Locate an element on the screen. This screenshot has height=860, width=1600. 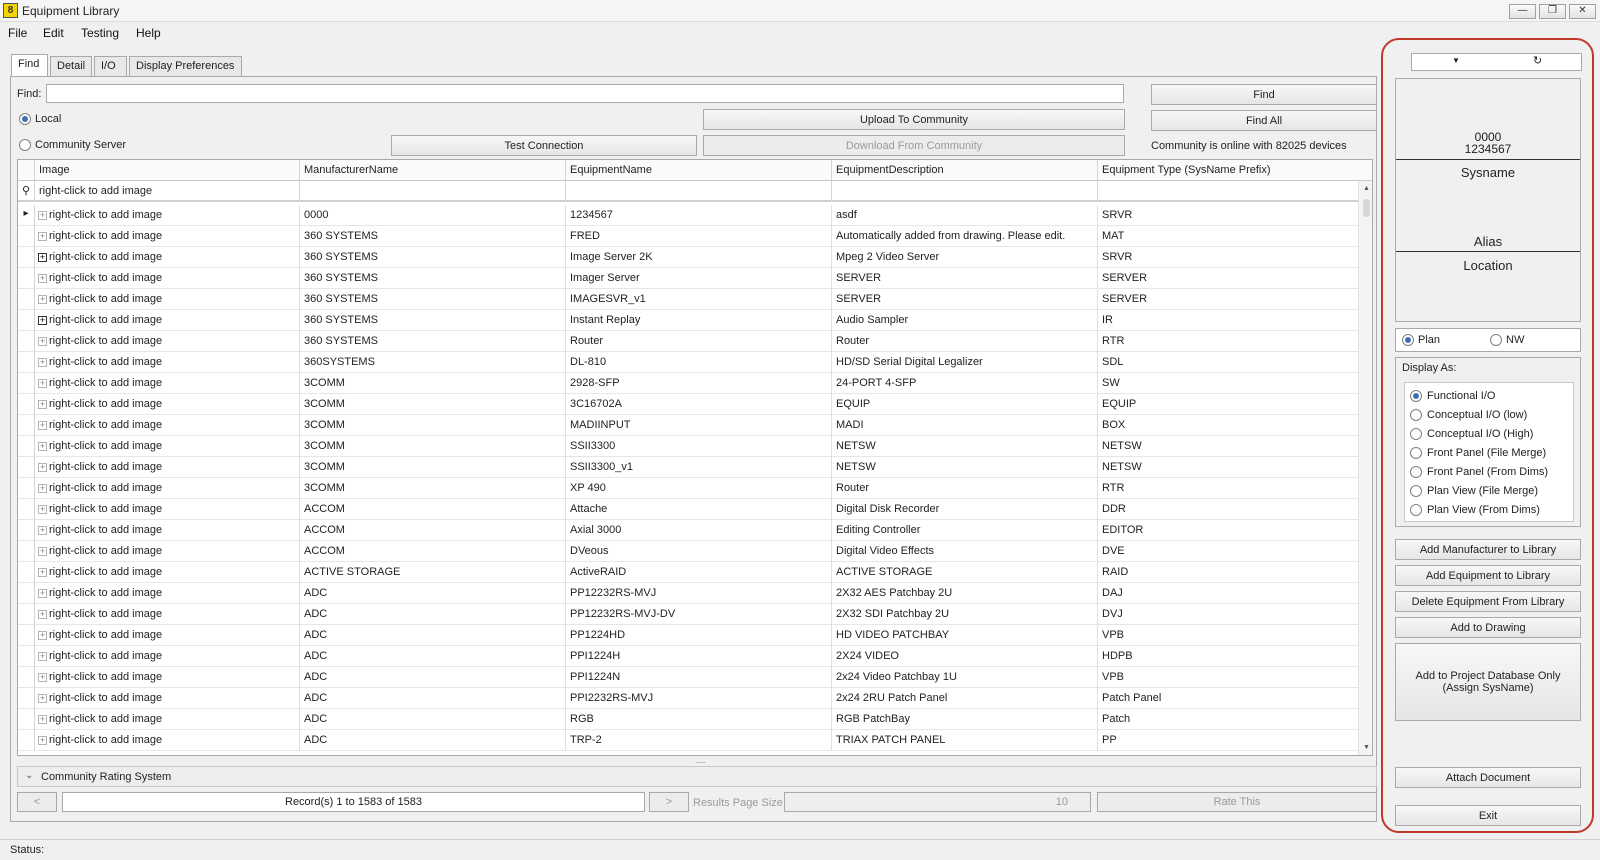
cell-equipment-type: DVE is located at coordinates (1228, 551).